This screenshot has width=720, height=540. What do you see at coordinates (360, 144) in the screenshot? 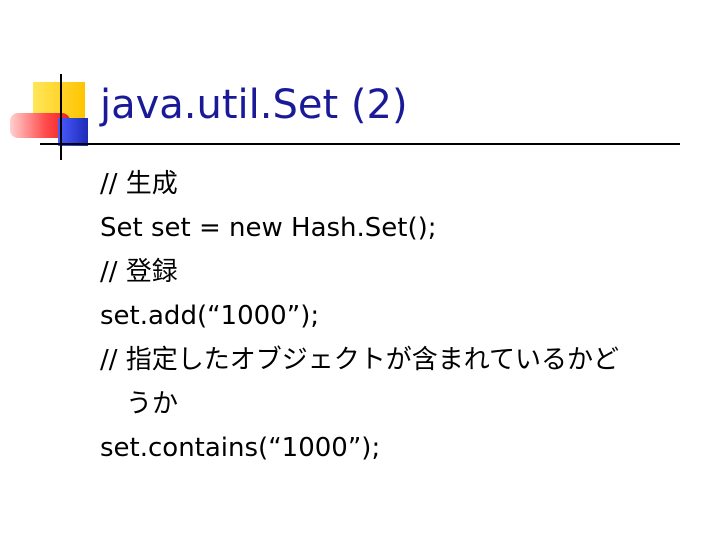
I see `title-underline` at bounding box center [360, 144].